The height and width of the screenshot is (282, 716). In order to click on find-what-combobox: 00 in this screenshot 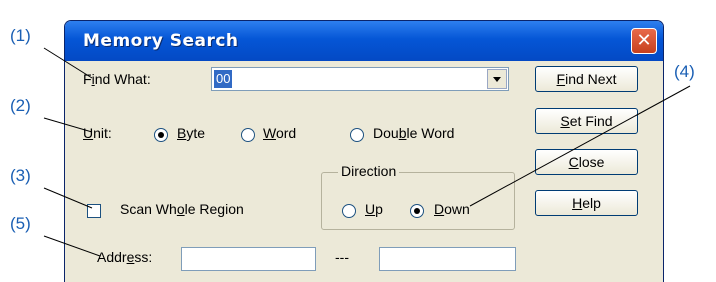, I will do `click(360, 79)`.